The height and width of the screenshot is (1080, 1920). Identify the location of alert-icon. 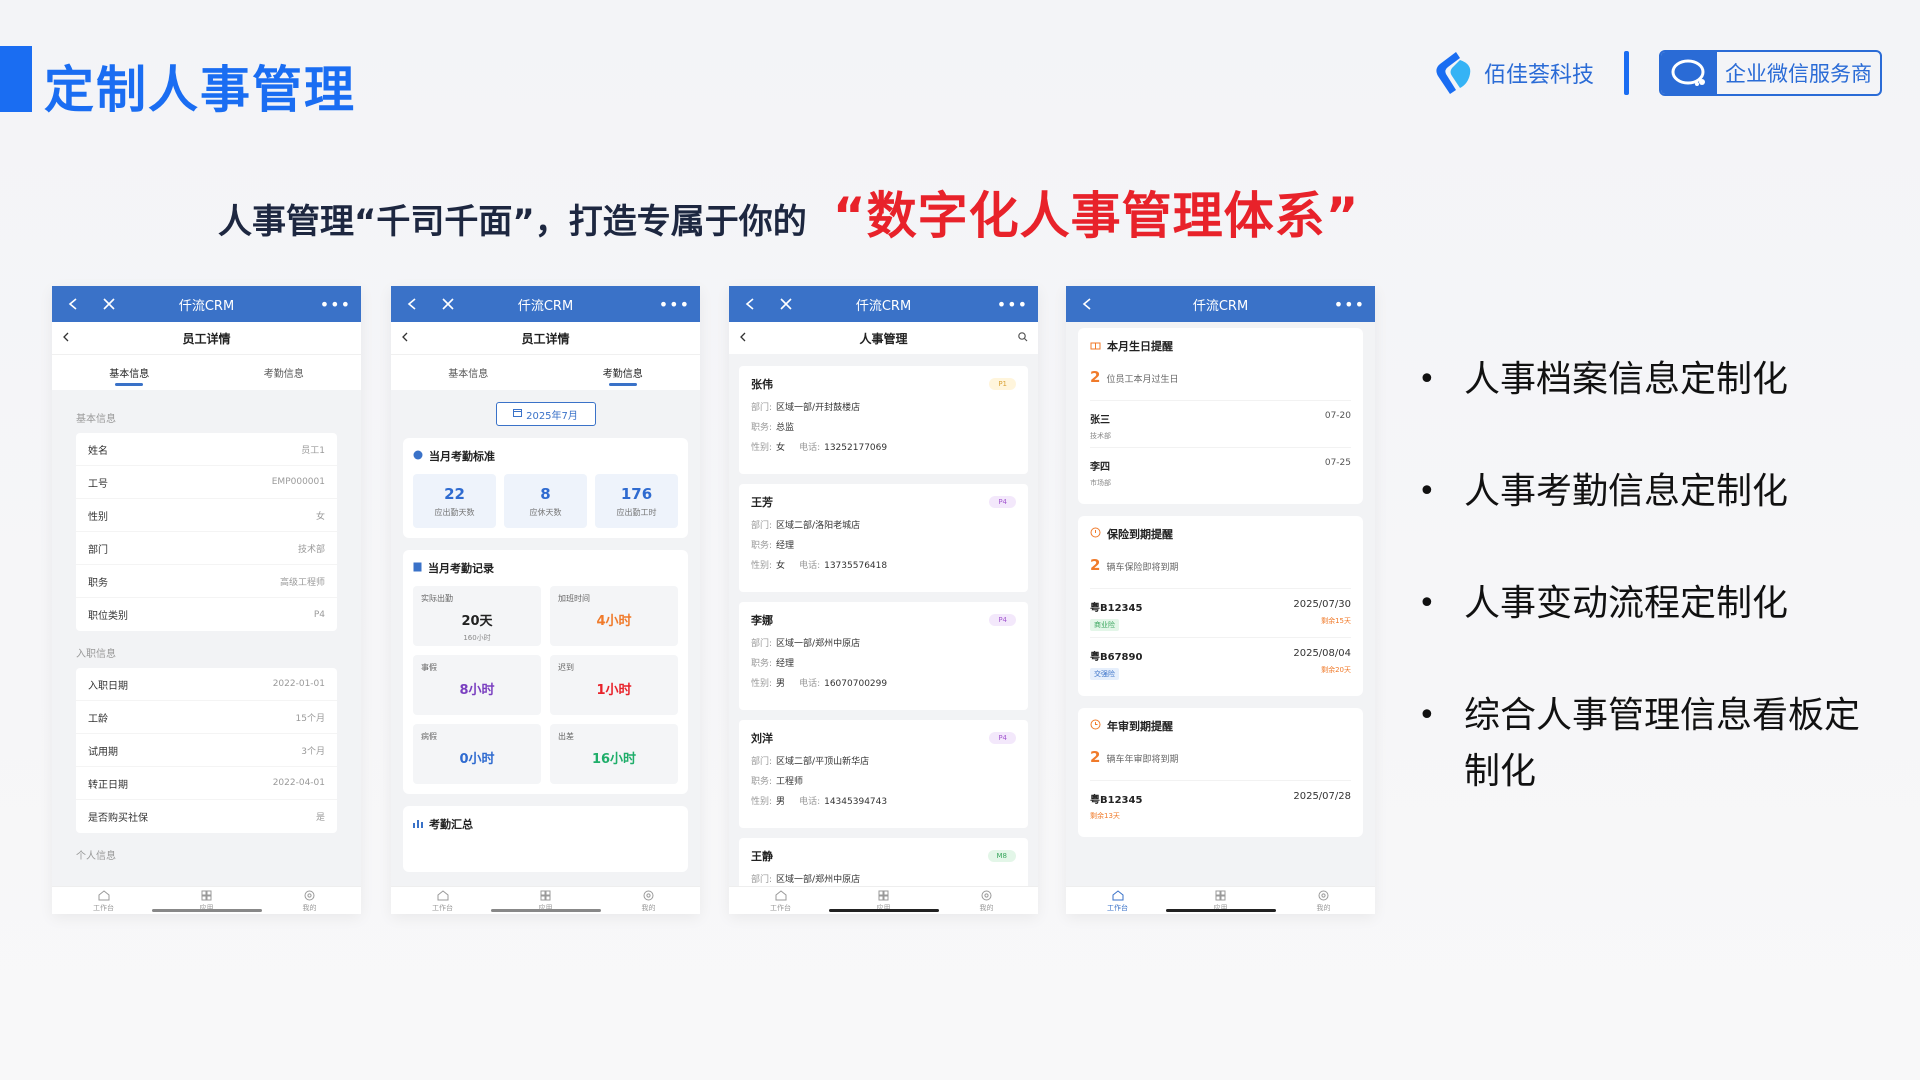
(1095, 534).